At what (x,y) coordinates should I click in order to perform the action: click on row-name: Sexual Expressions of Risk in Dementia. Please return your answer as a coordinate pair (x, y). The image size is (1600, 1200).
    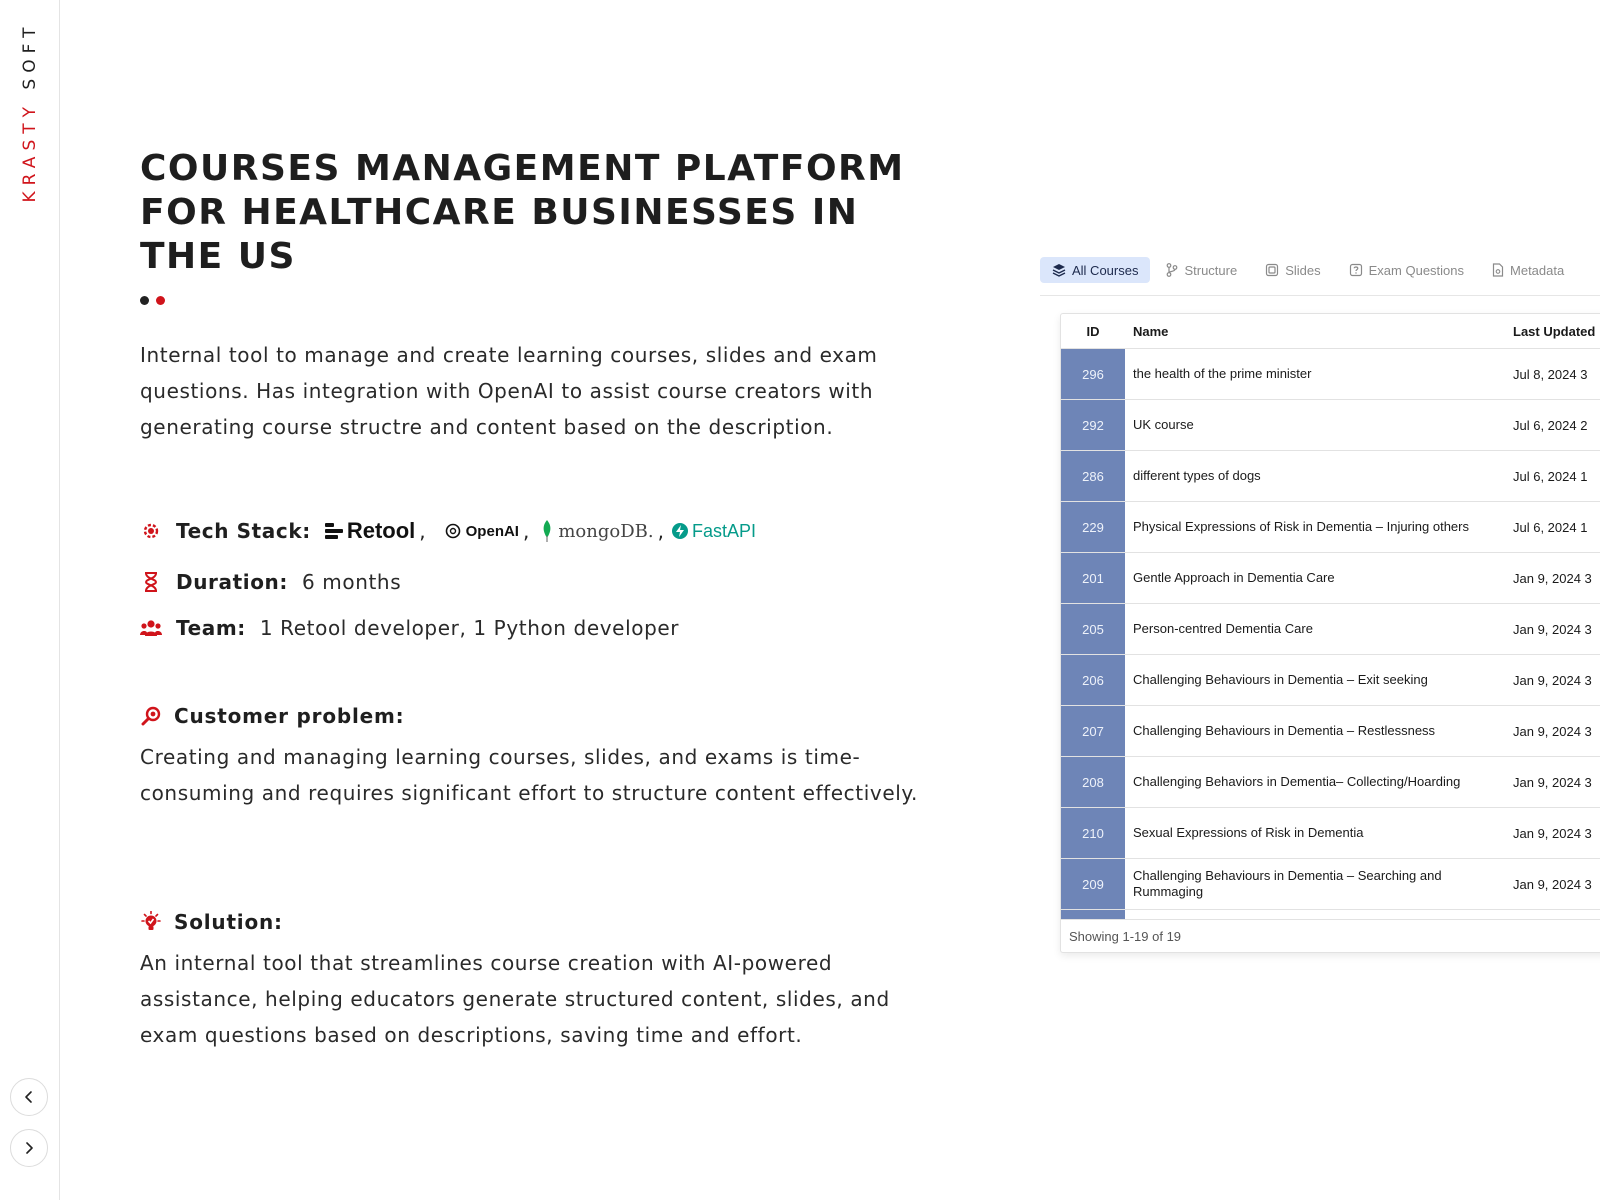
    Looking at the image, I should click on (1248, 832).